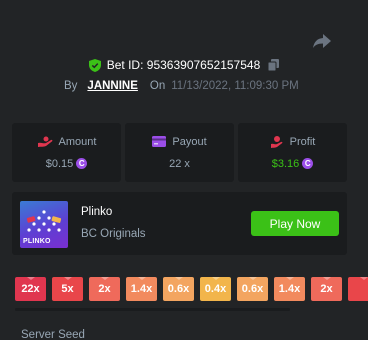 Image resolution: width=368 pixels, height=340 pixels. I want to click on bet-author-row: By JANNINE On 11/13/2022, 11:09:30 PM, so click(181, 86).